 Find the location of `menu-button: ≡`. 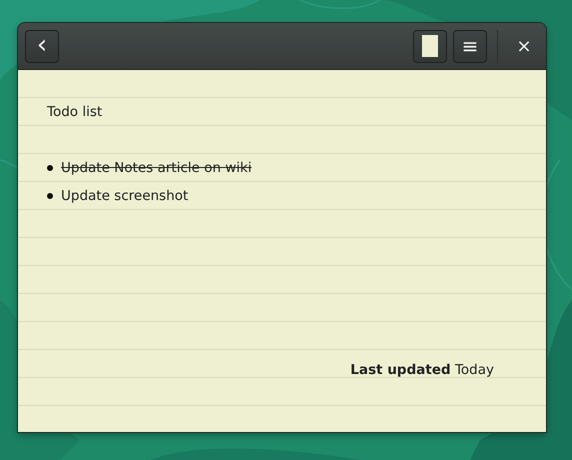

menu-button: ≡ is located at coordinates (470, 46).